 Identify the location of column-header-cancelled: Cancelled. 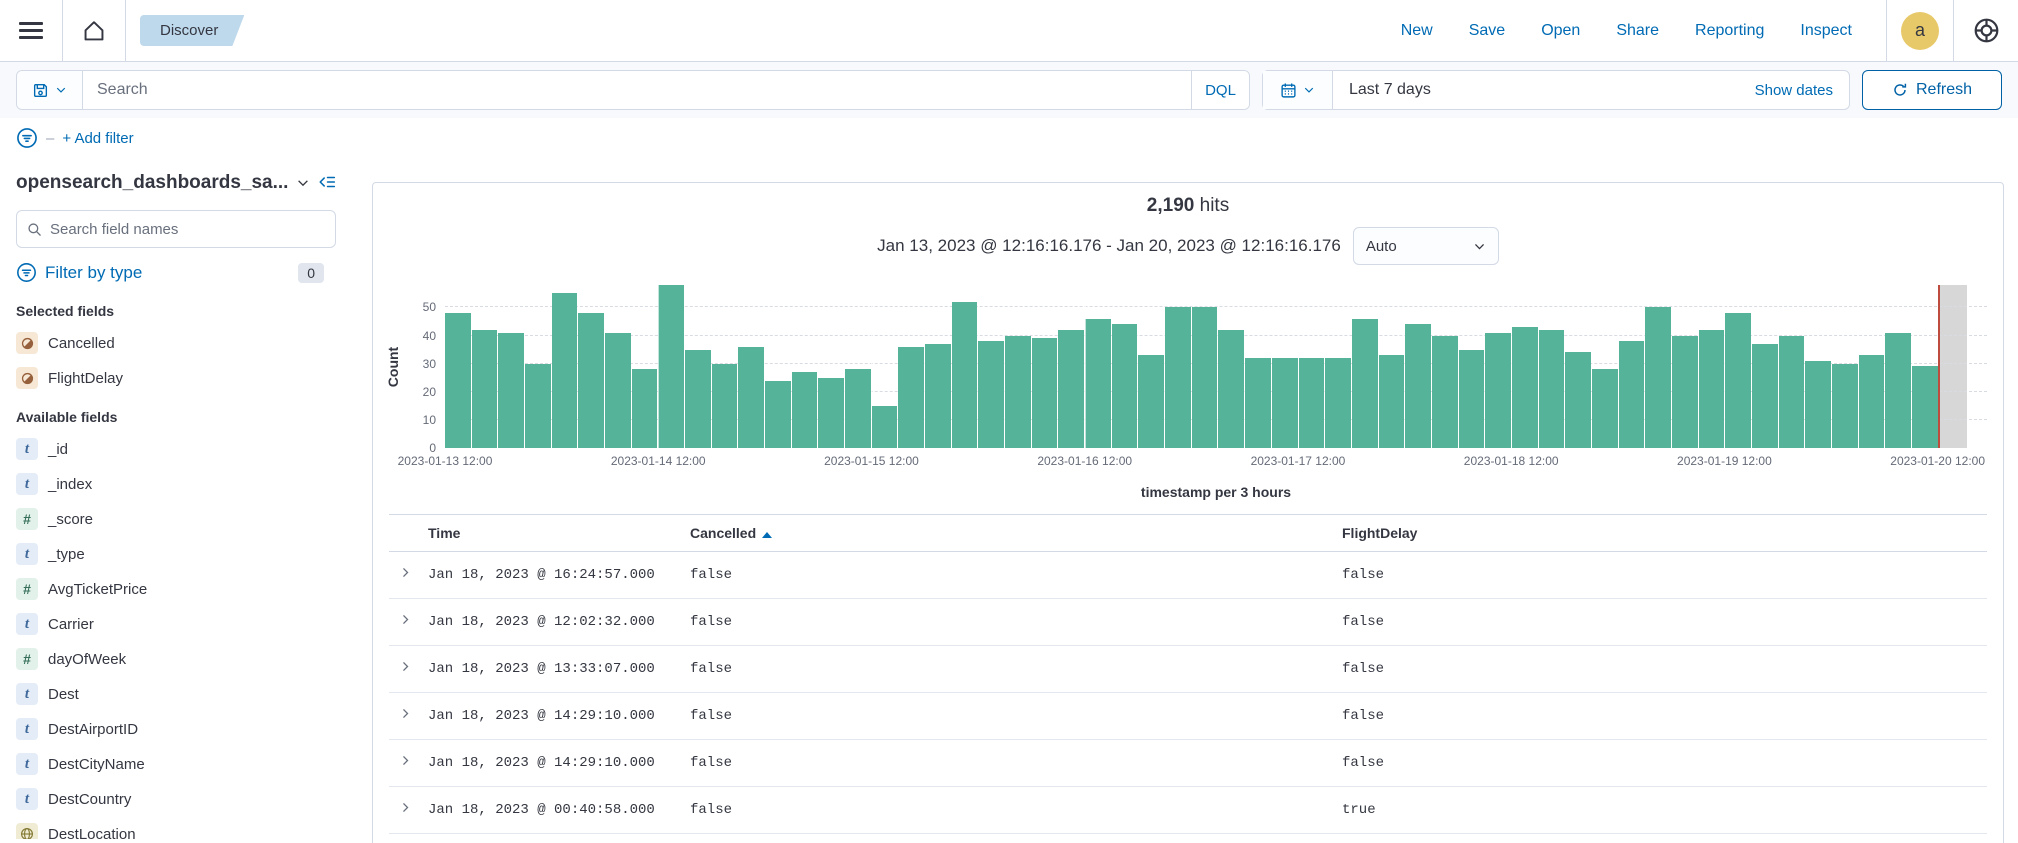
(1008, 533).